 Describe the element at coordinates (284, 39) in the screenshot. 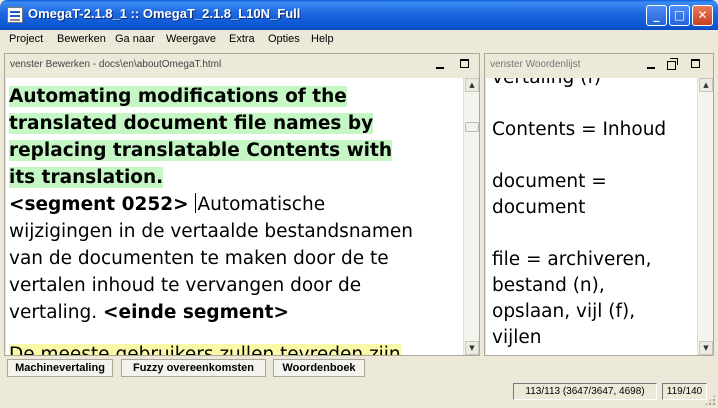

I see `menu-opties: Opties` at that location.